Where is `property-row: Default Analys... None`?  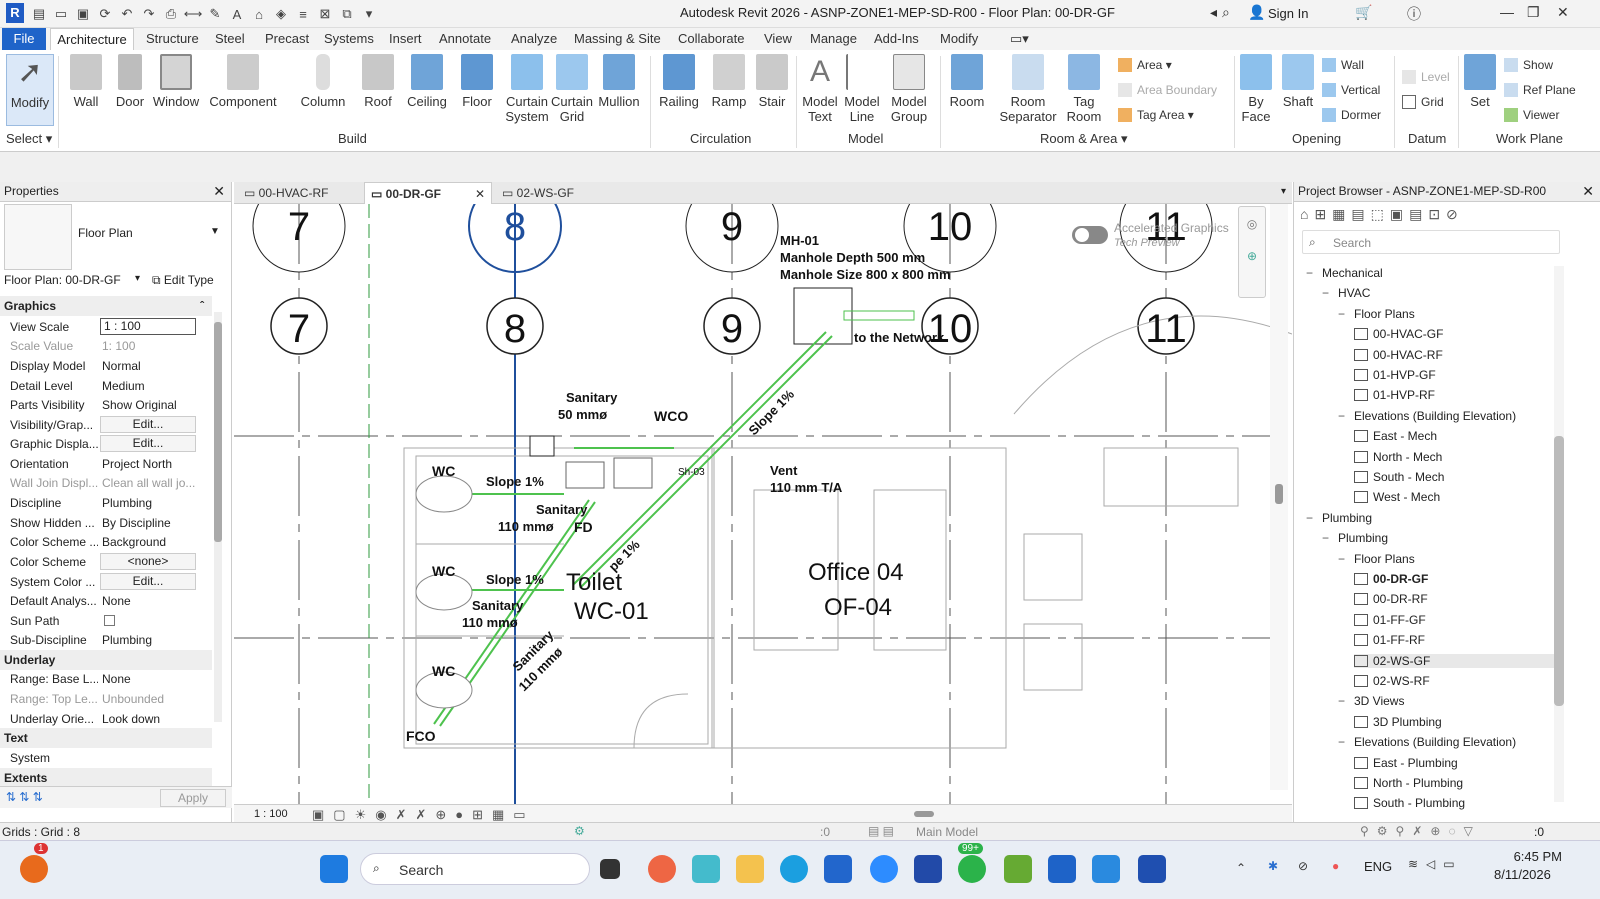
property-row: Default Analys... None is located at coordinates (105, 601).